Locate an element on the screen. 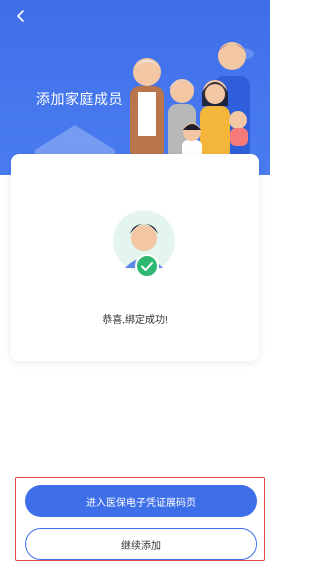 This screenshot has width=320, height=563. page-title: 添加家庭成员 is located at coordinates (79, 99).